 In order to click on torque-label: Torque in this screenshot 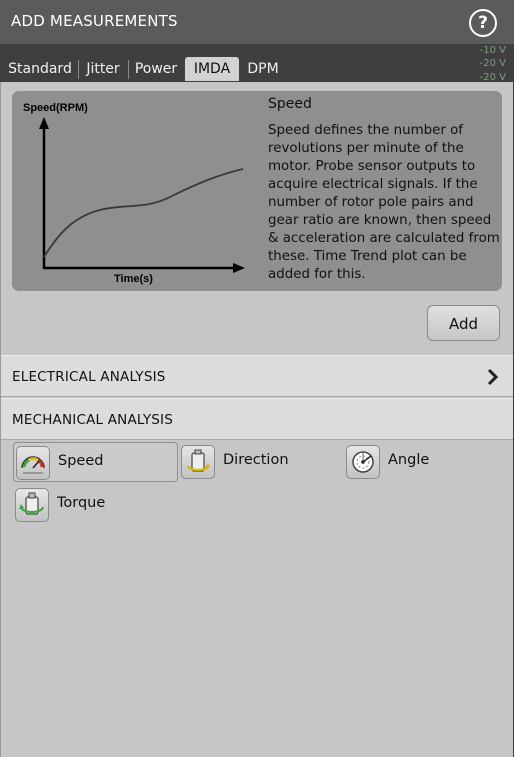, I will do `click(81, 503)`.